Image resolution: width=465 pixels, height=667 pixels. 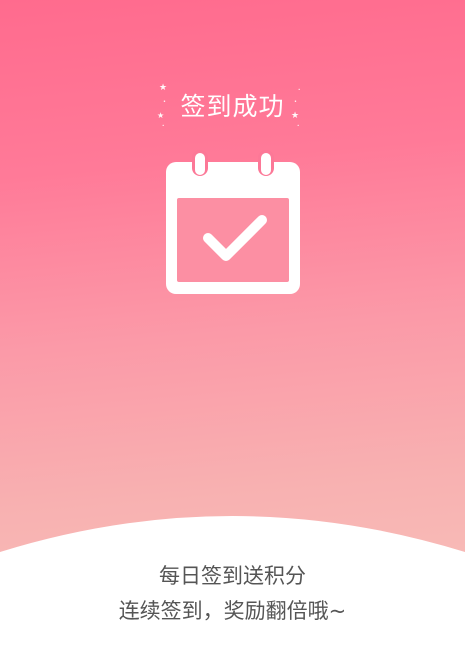 What do you see at coordinates (232, 576) in the screenshot?
I see `footer-line-1: 每日签到送积分` at bounding box center [232, 576].